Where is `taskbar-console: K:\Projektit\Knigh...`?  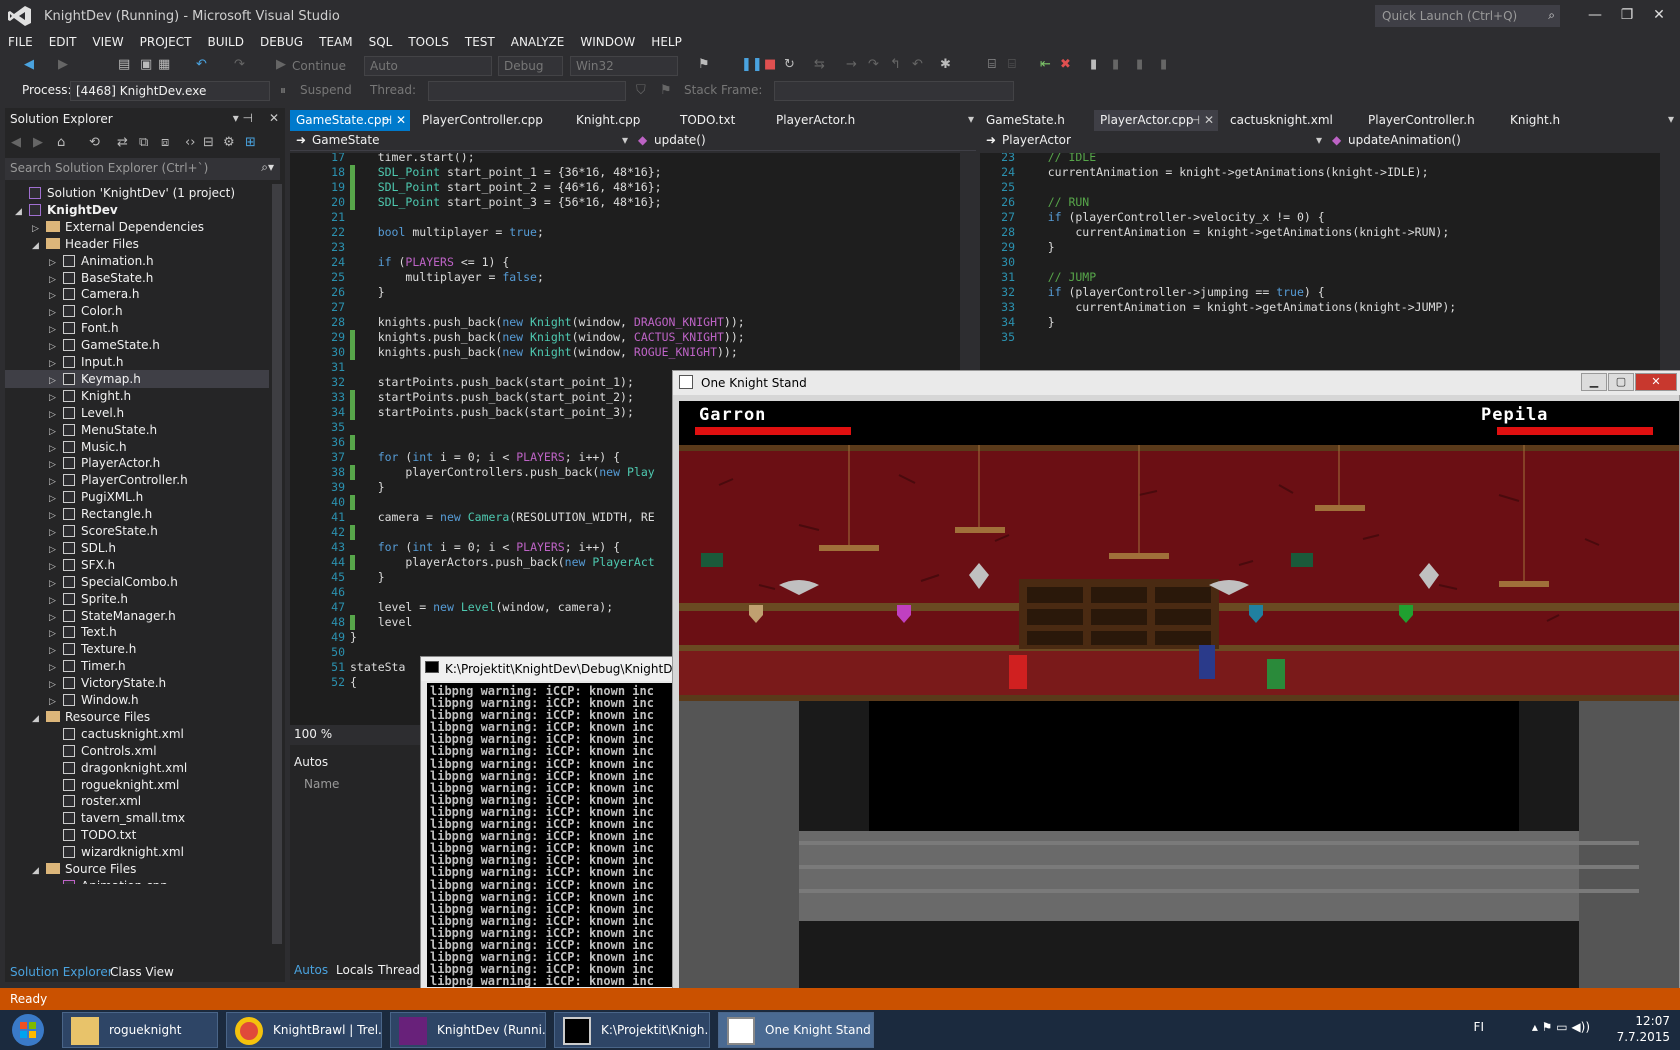
taskbar-console: K:\Projektit\Knigh... is located at coordinates (632, 1030).